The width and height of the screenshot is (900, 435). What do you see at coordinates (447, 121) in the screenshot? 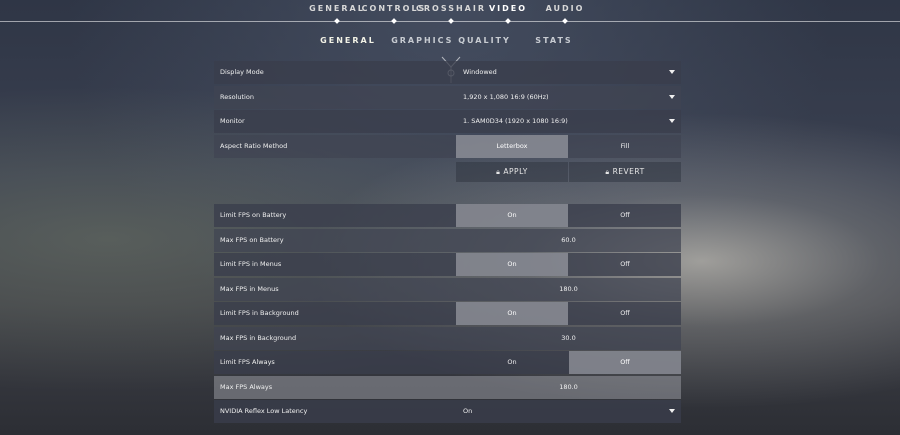
I see `setting-monitor: Monitor 1. SAM0D34 (1920 x 1080 16:9)` at bounding box center [447, 121].